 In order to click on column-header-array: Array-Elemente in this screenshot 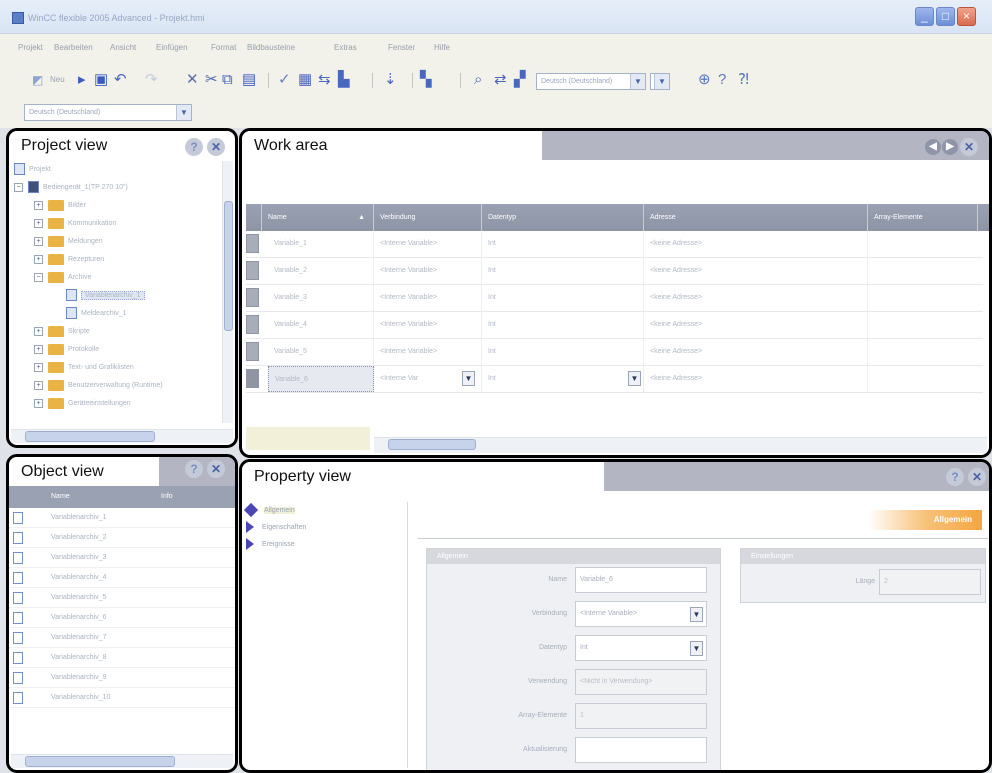, I will do `click(923, 217)`.